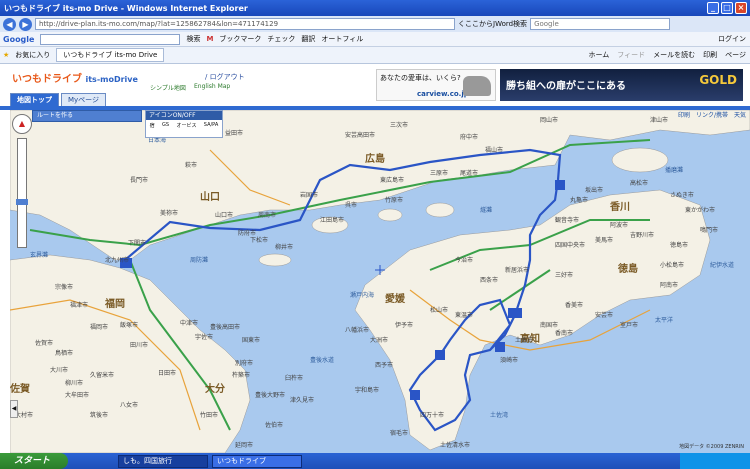 Image resolution: width=750 pixels, height=469 pixels. I want to click on site-logo: いつもドライブ its-moDrive, so click(75, 77).